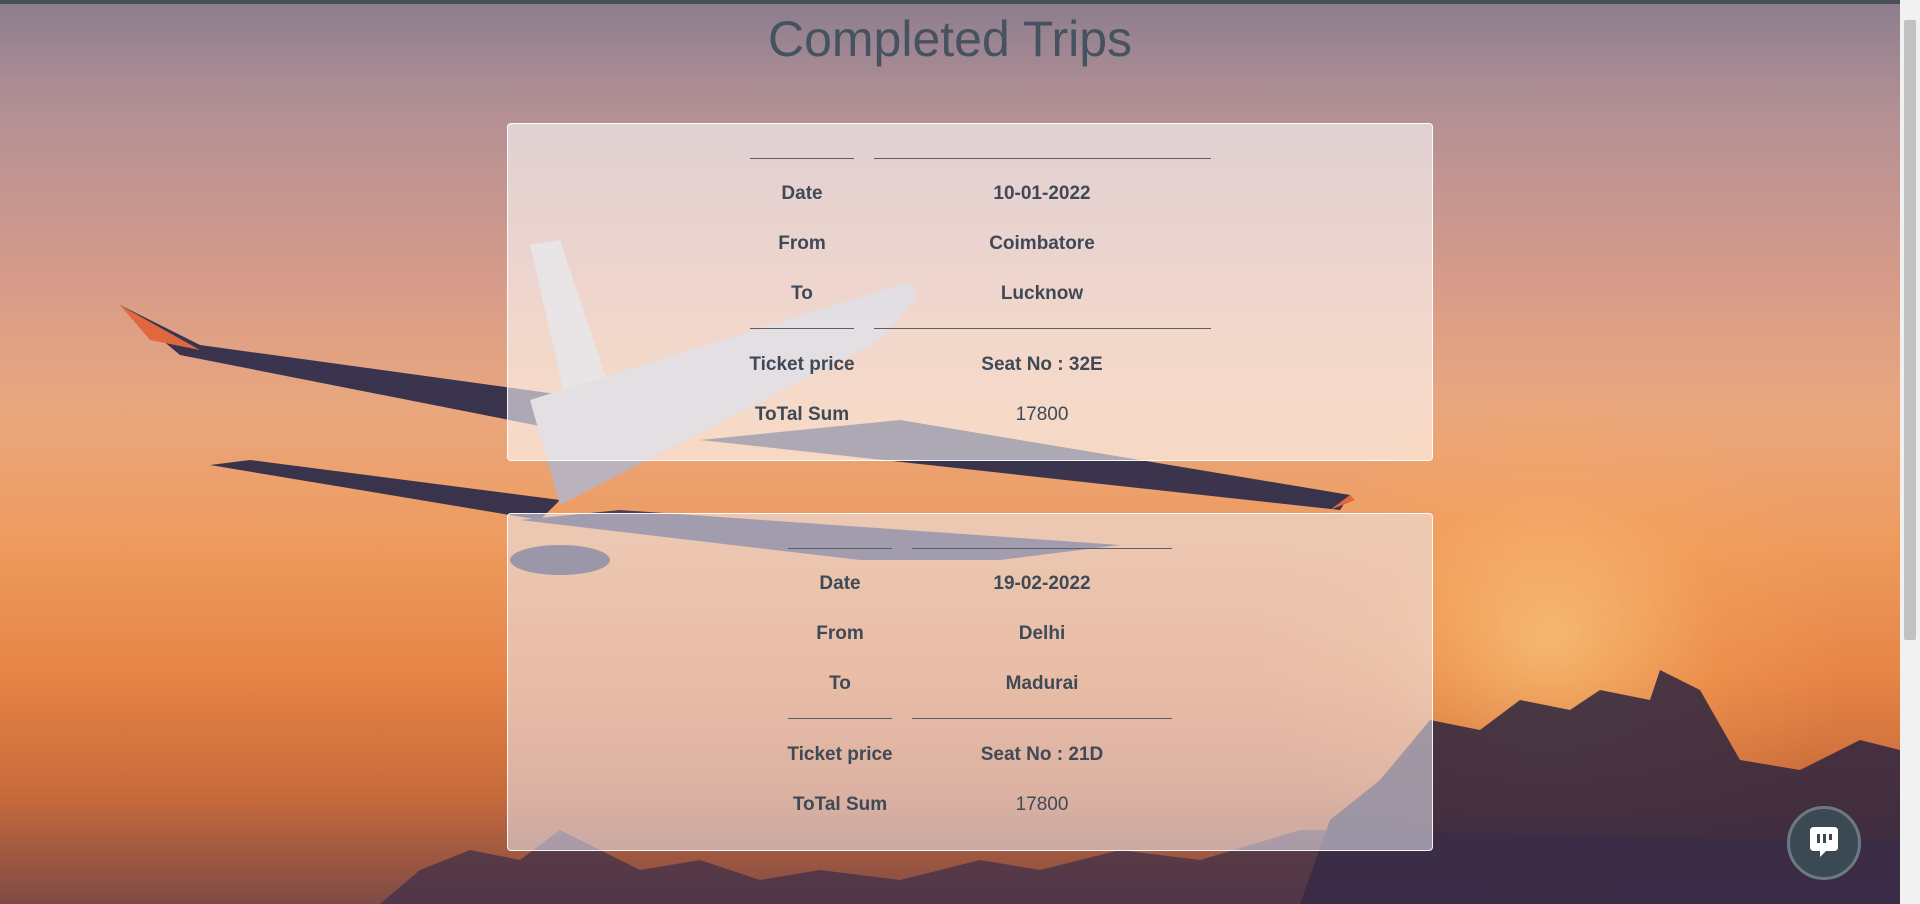 The image size is (1920, 904). Describe the element at coordinates (1042, 293) in the screenshot. I see `to-value: Lucknow` at that location.